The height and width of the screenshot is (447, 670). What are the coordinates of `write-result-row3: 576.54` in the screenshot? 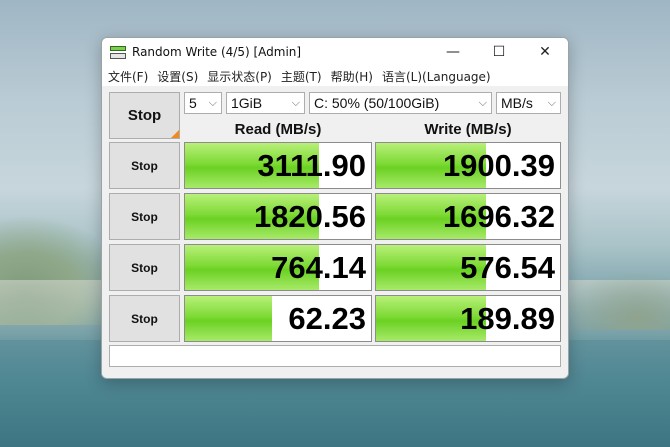 It's located at (468, 267).